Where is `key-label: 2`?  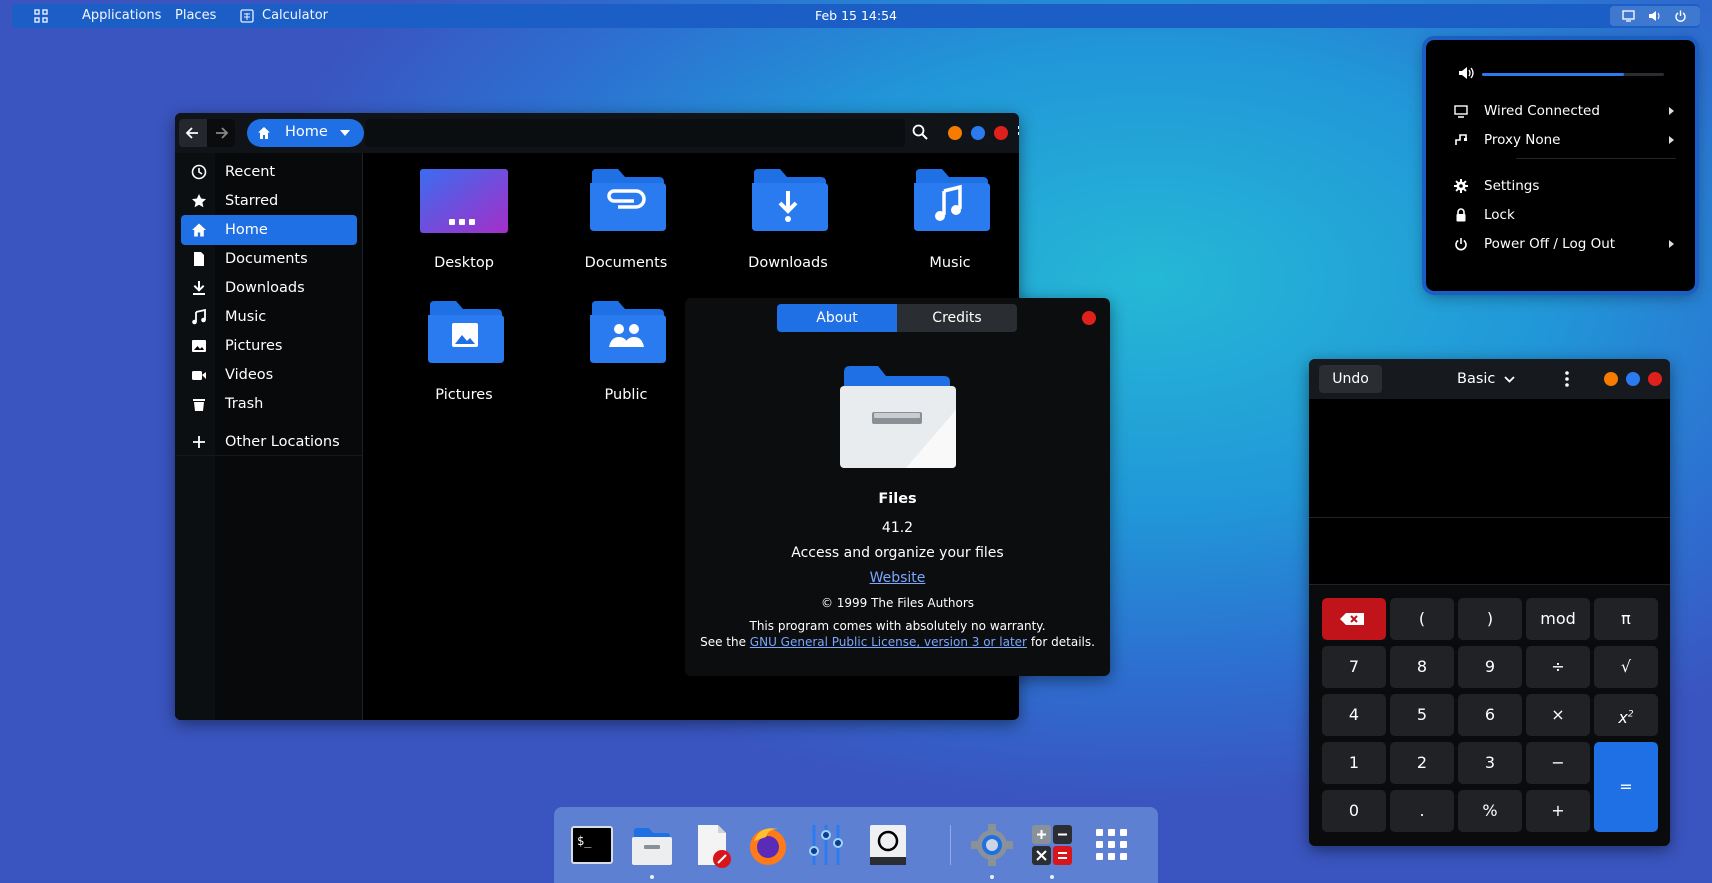
key-label: 2 is located at coordinates (1422, 762).